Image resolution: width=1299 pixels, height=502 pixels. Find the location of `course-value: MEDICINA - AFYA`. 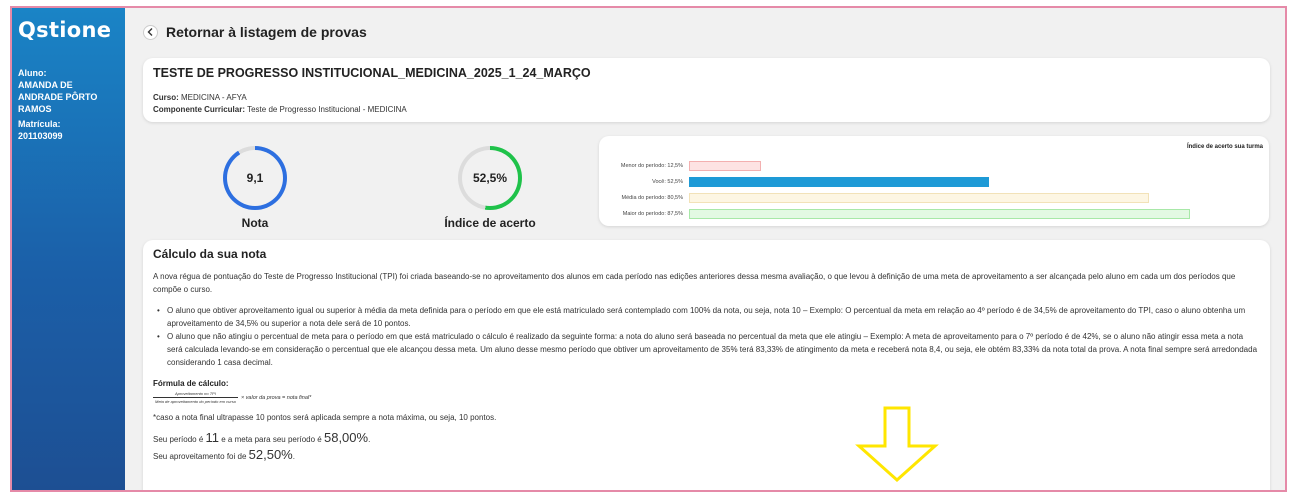

course-value: MEDICINA - AFYA is located at coordinates (214, 97).